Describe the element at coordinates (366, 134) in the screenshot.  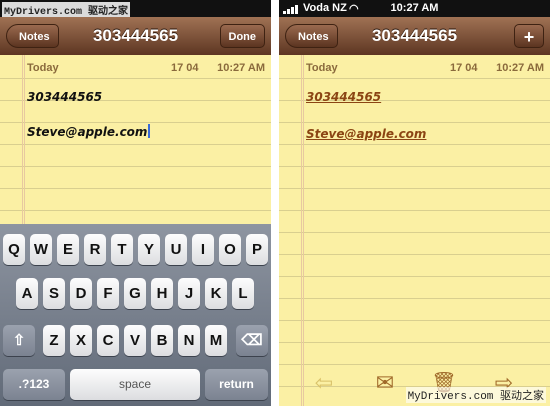
I see `email-link: Steve@apple.com` at that location.